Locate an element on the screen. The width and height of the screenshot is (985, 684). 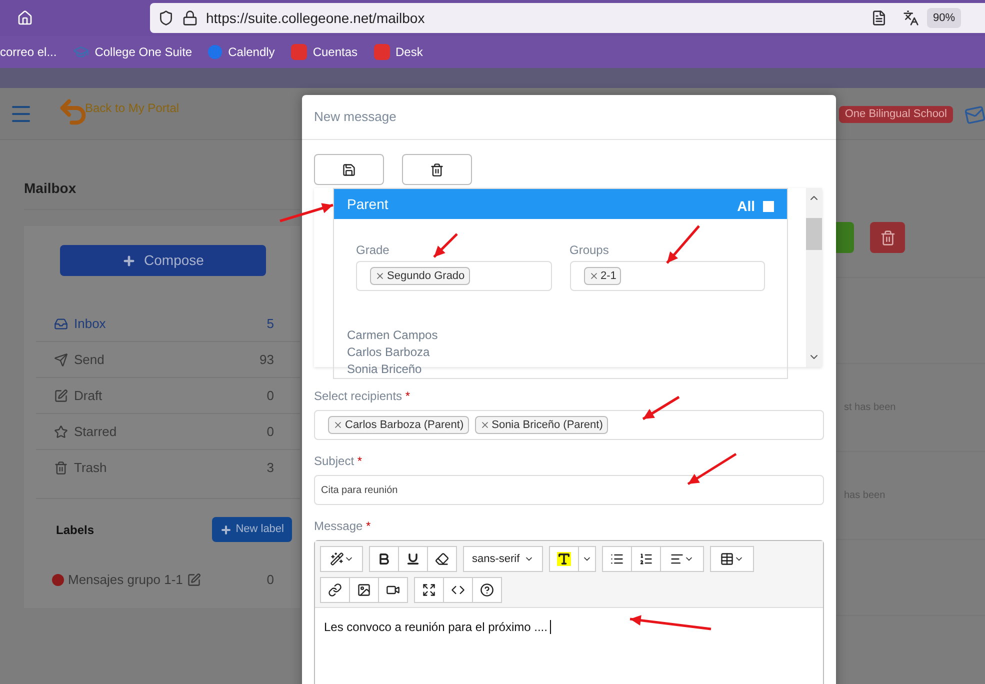
image-icon is located at coordinates (364, 590).